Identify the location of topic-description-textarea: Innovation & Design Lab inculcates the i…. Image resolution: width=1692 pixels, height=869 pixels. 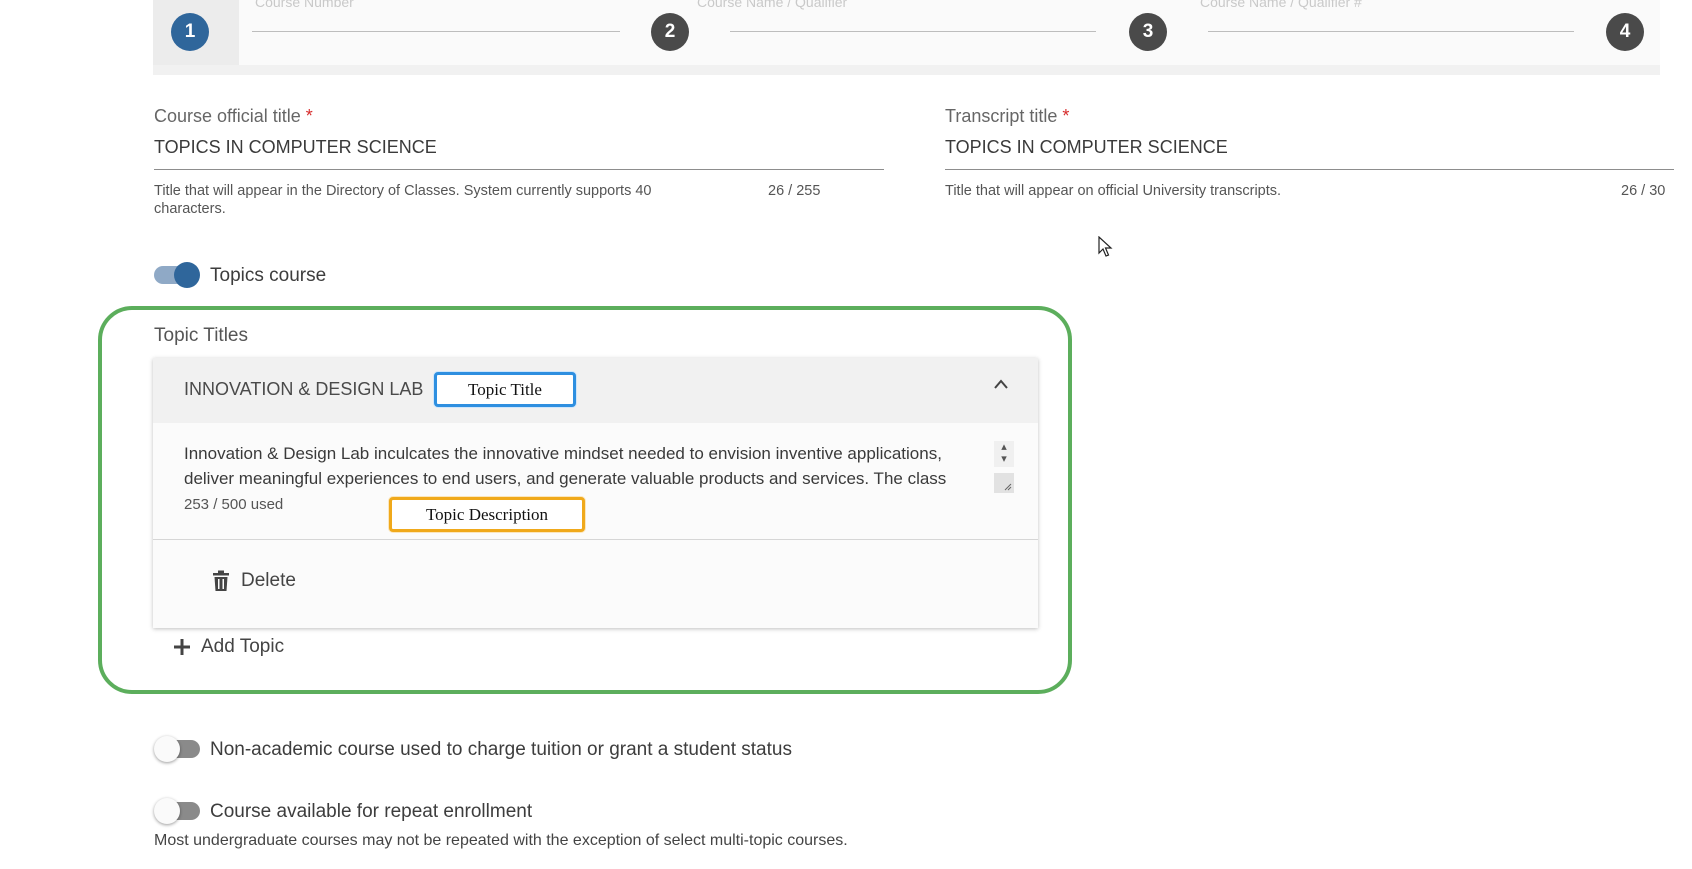
(584, 466).